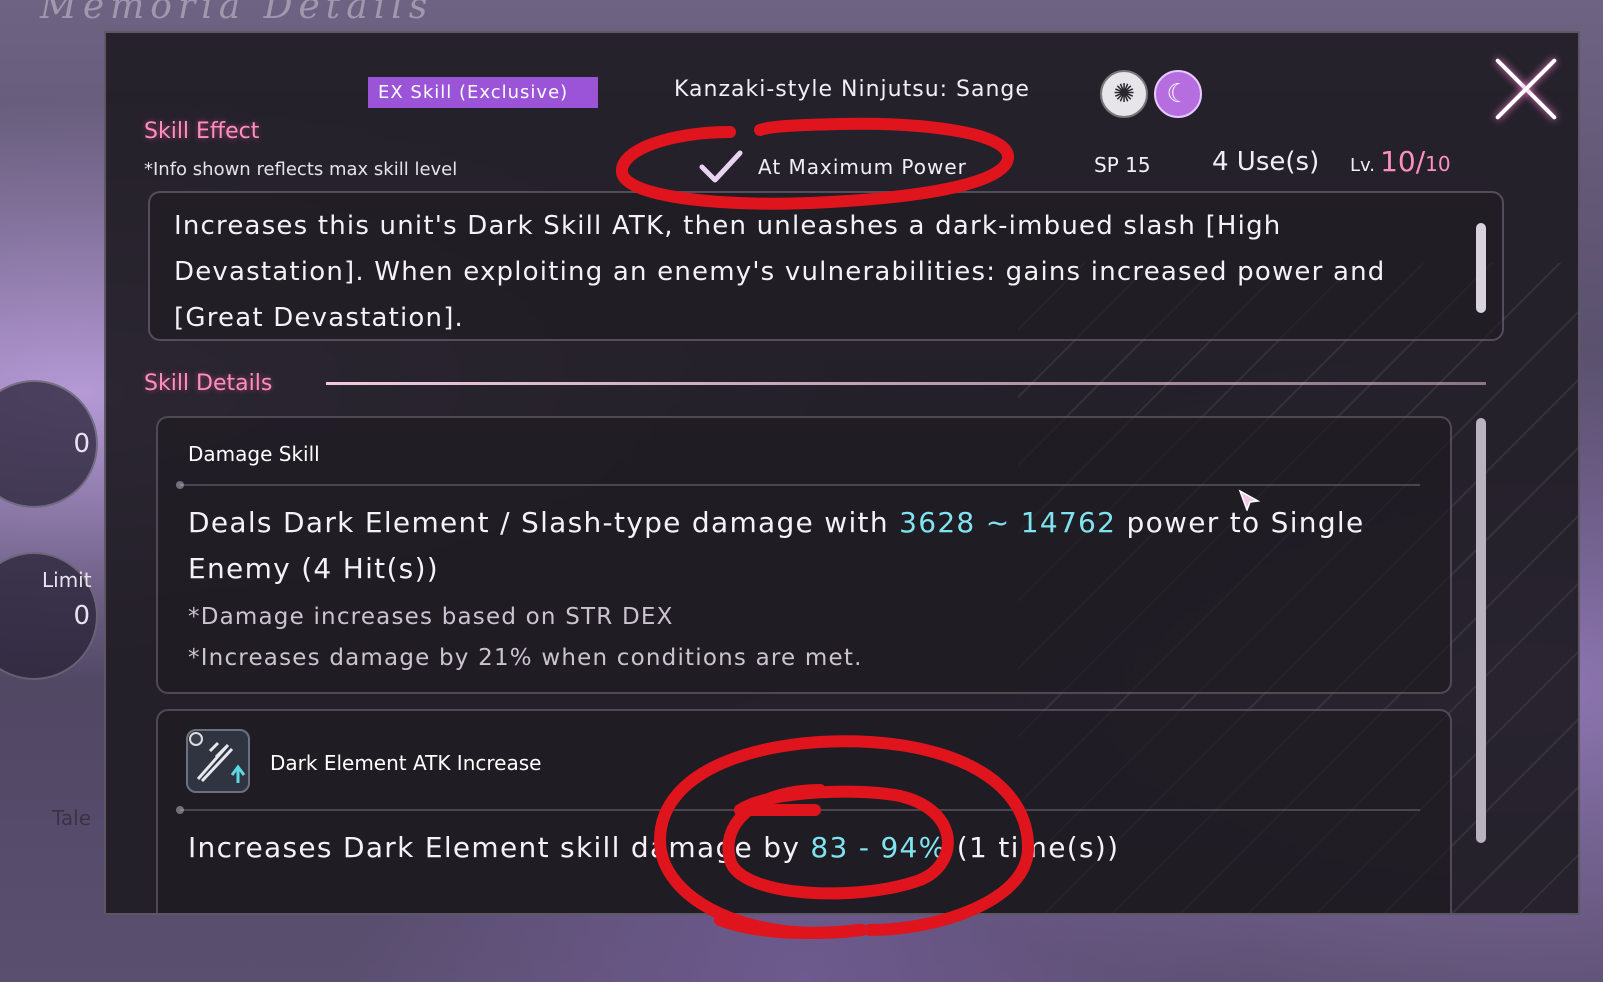 The height and width of the screenshot is (982, 1603). What do you see at coordinates (49, 444) in the screenshot?
I see `side-stat-badge-1: 0` at bounding box center [49, 444].